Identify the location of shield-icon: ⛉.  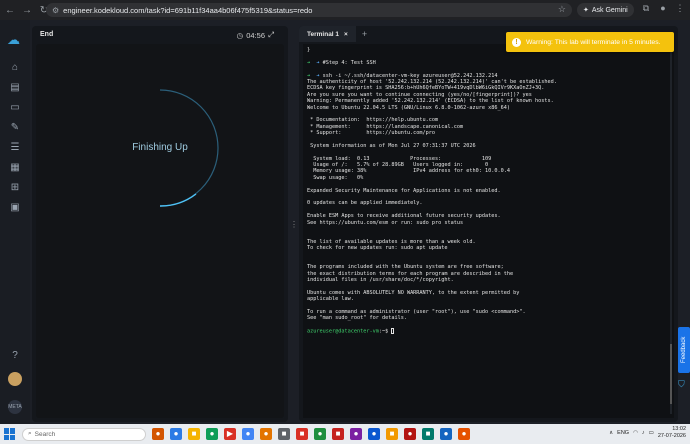
(683, 384).